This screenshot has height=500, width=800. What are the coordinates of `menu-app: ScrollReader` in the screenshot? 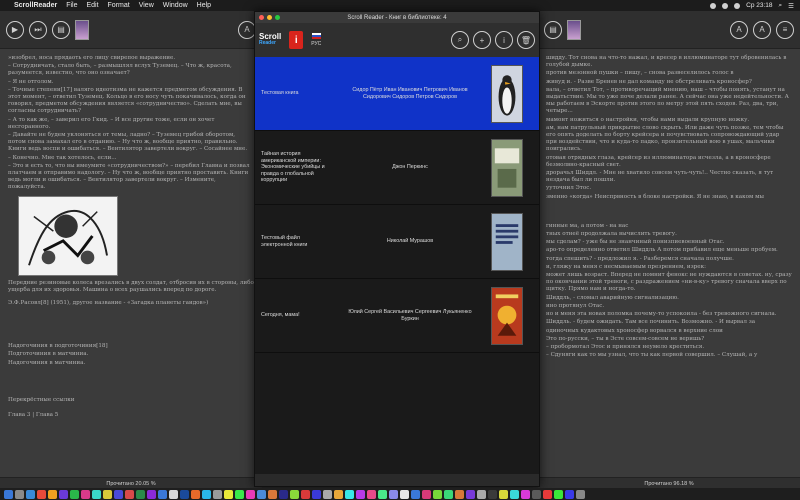 It's located at (35, 5).